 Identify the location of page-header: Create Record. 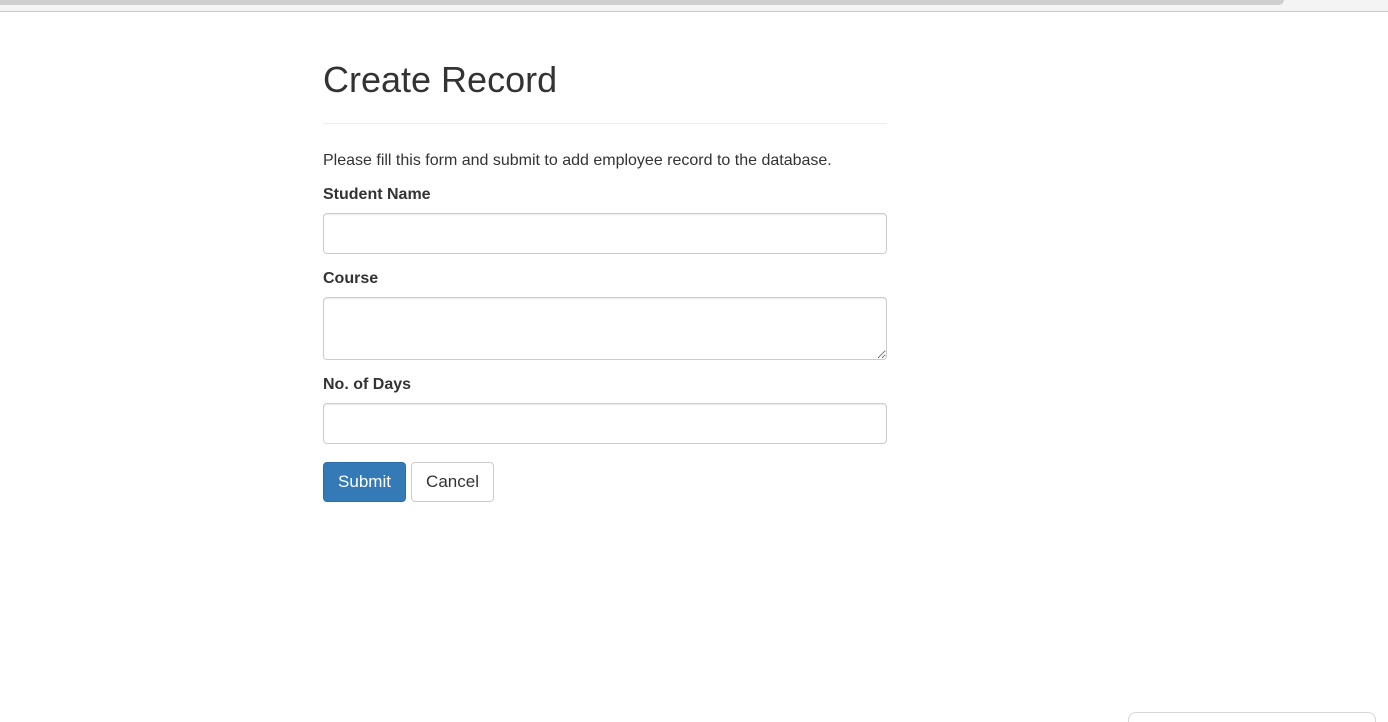
(605, 92).